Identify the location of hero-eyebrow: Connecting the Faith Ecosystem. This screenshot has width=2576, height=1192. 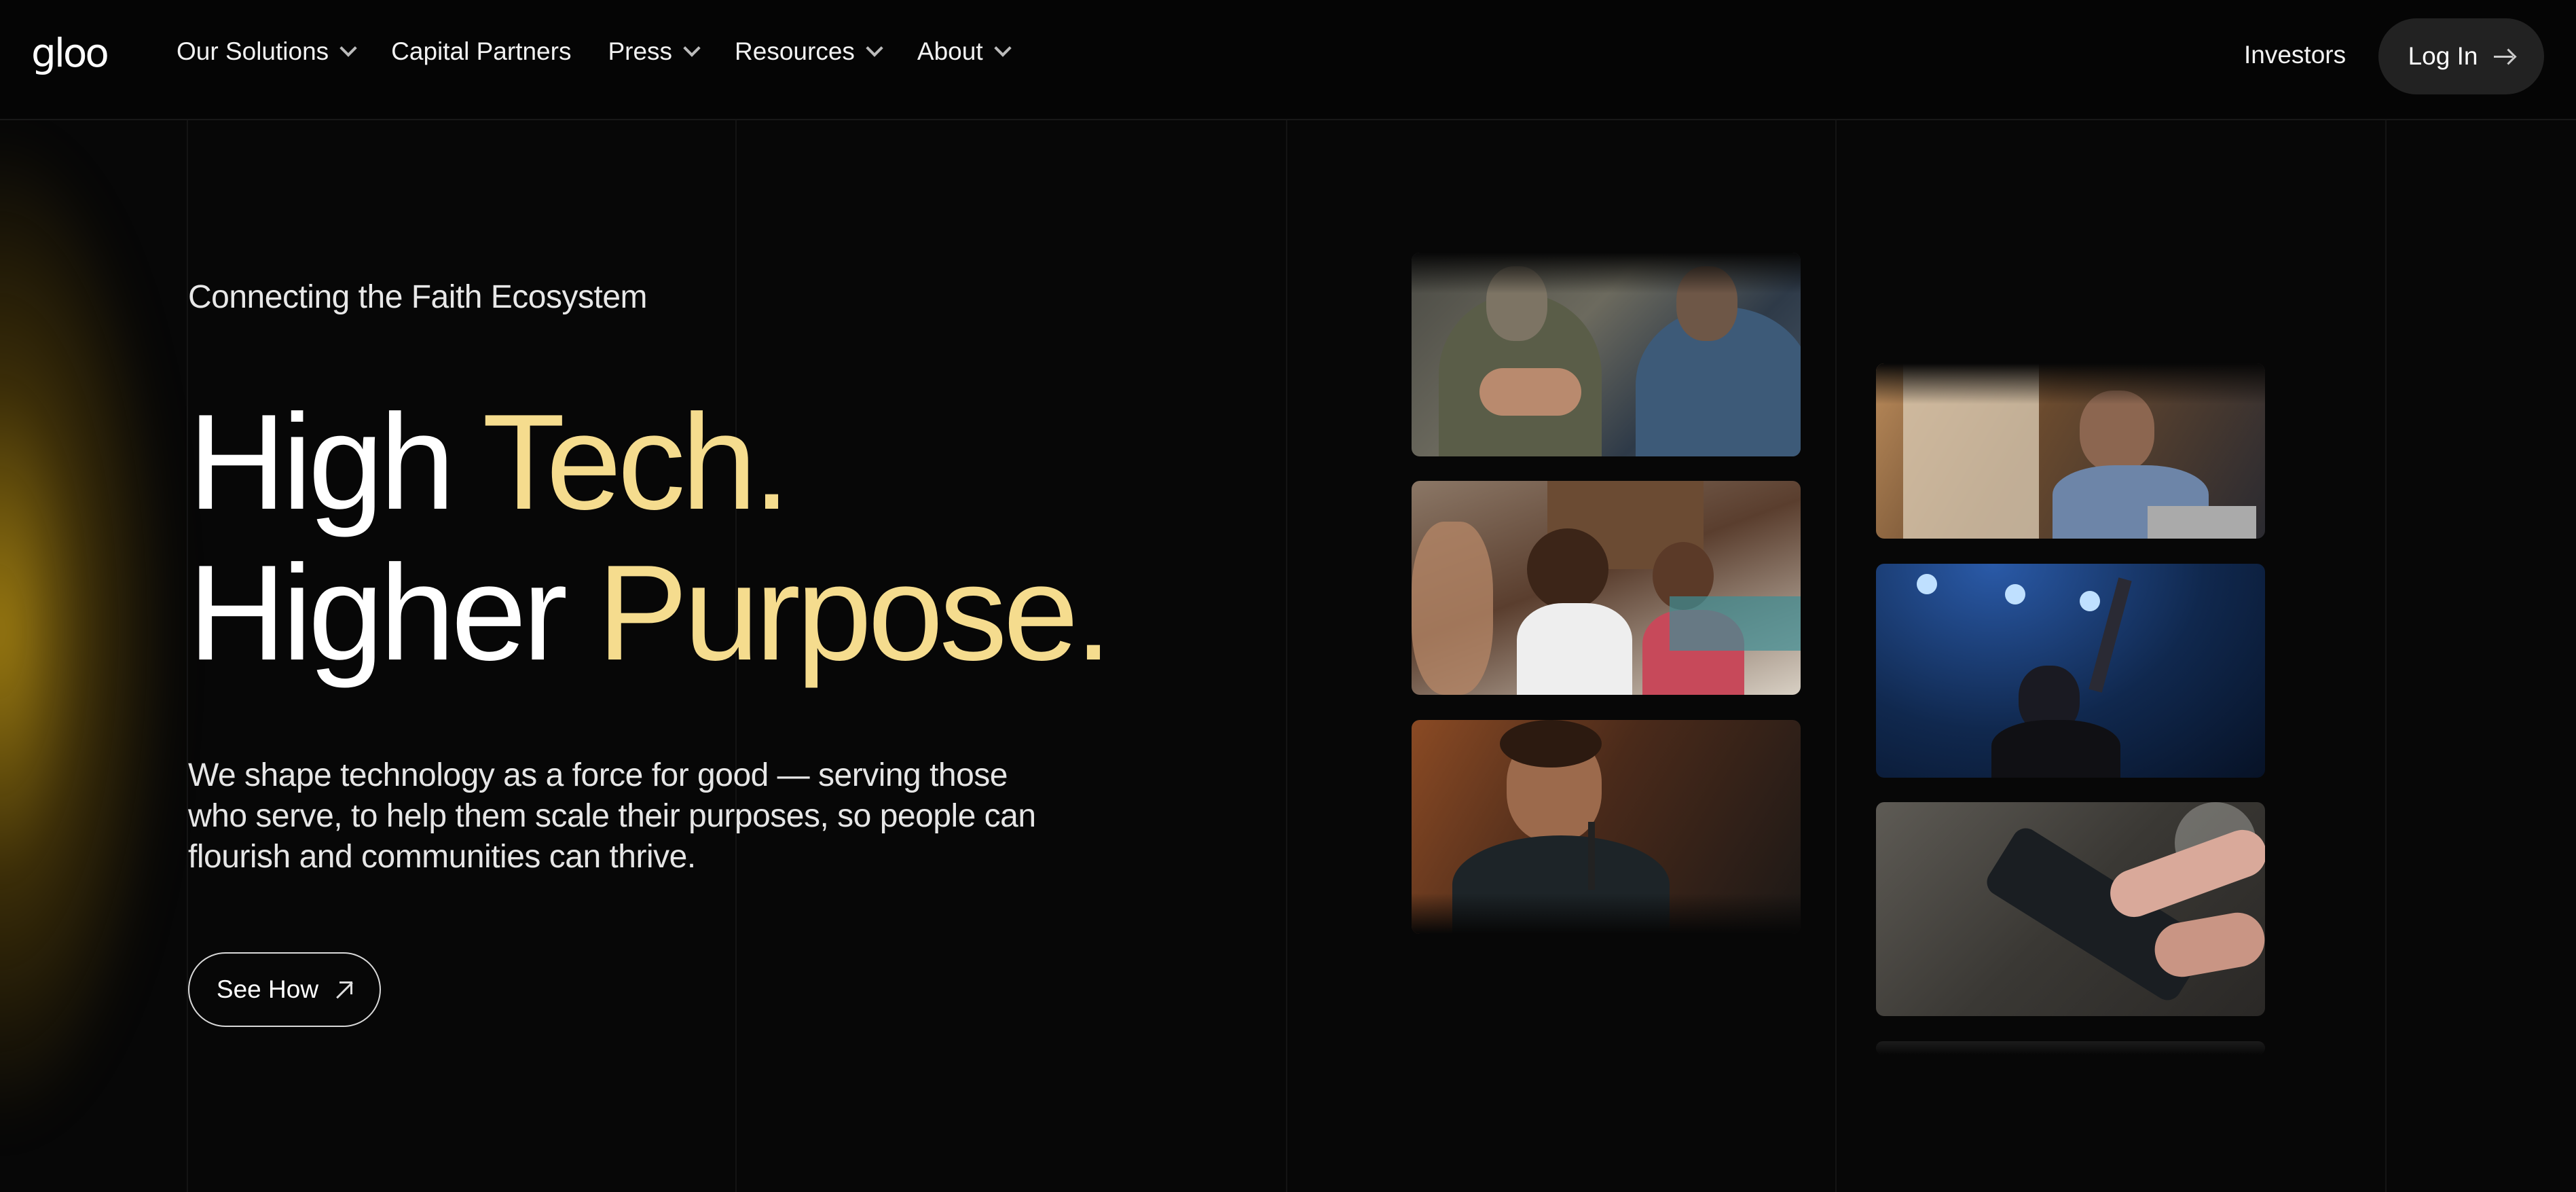
(418, 297).